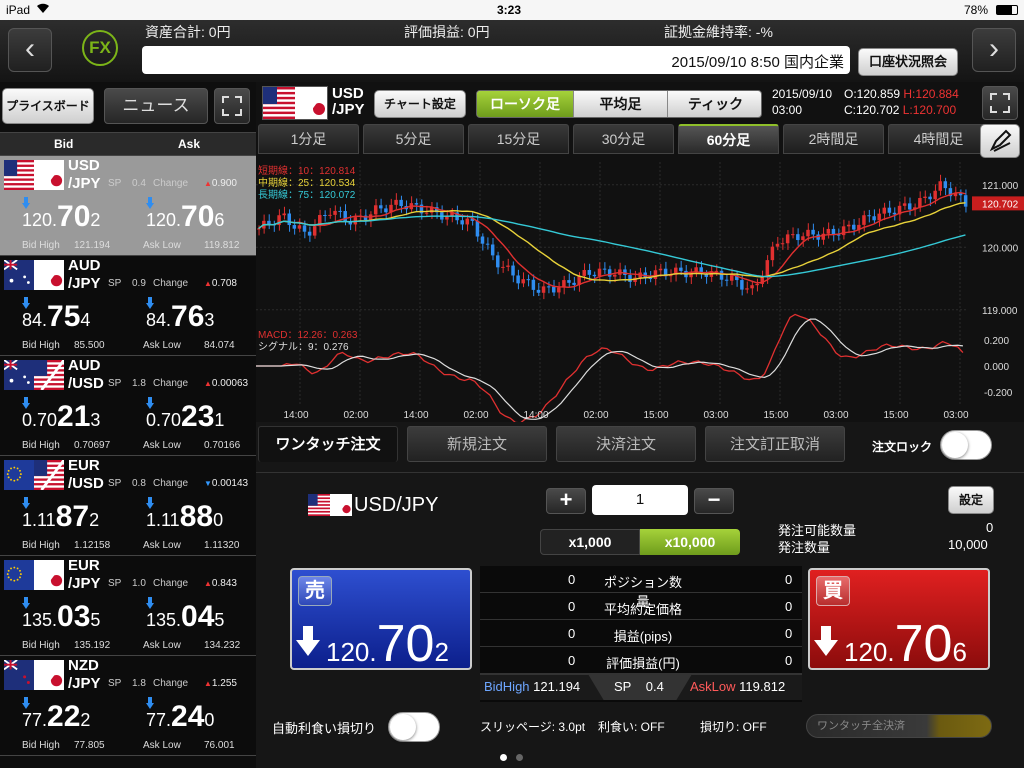 This screenshot has width=1024, height=768. What do you see at coordinates (714, 501) in the screenshot?
I see `qty-minus-button: −` at bounding box center [714, 501].